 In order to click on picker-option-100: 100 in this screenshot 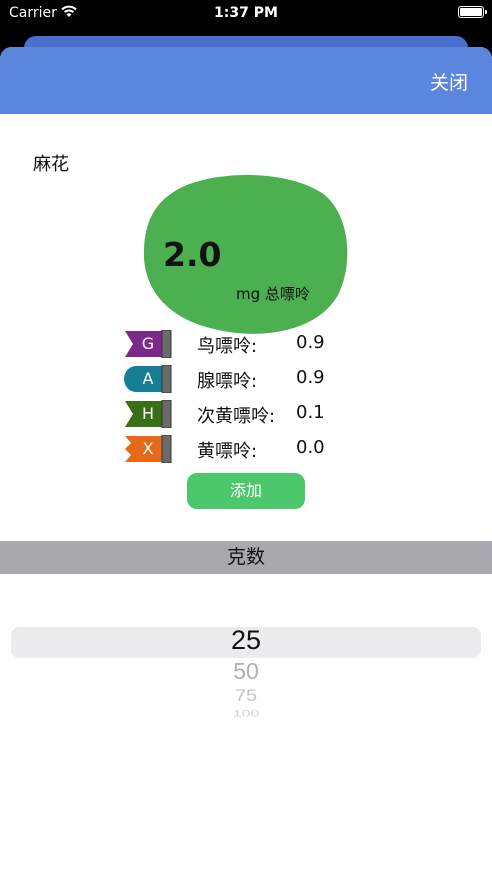, I will do `click(246, 713)`.